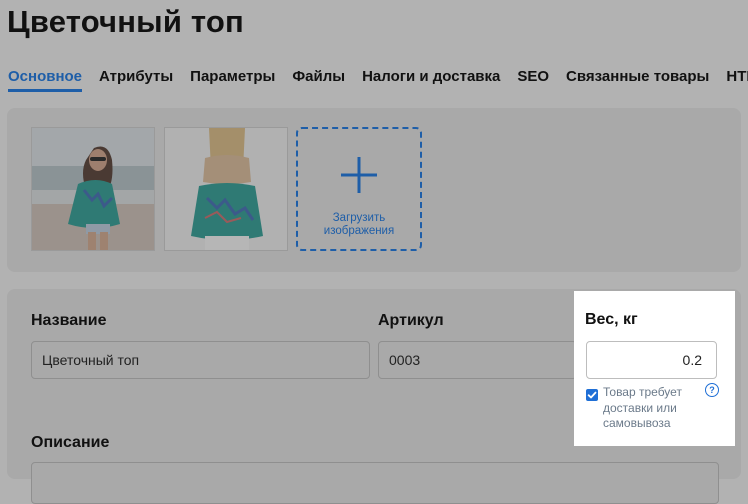 The image size is (748, 504). What do you see at coordinates (136, 79) in the screenshot?
I see `tab-attributes: Атрибуты` at bounding box center [136, 79].